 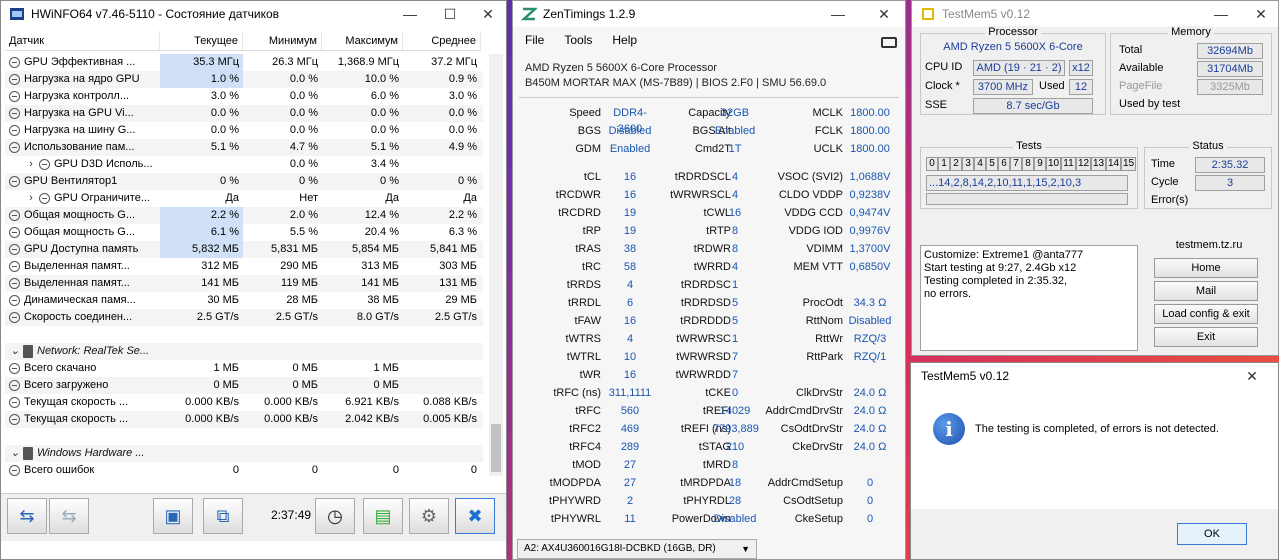 What do you see at coordinates (384, 164) in the screenshot?
I see `value-max: 3.4 %` at bounding box center [384, 164].